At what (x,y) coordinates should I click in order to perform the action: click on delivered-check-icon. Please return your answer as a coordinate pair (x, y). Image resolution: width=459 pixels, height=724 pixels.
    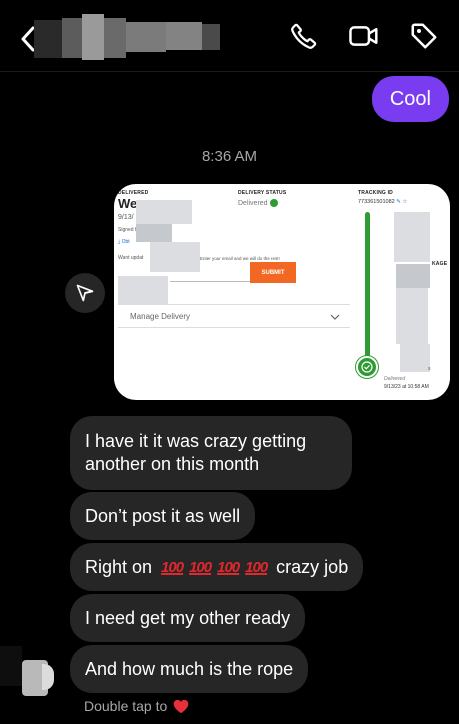
    Looking at the image, I should click on (367, 367).